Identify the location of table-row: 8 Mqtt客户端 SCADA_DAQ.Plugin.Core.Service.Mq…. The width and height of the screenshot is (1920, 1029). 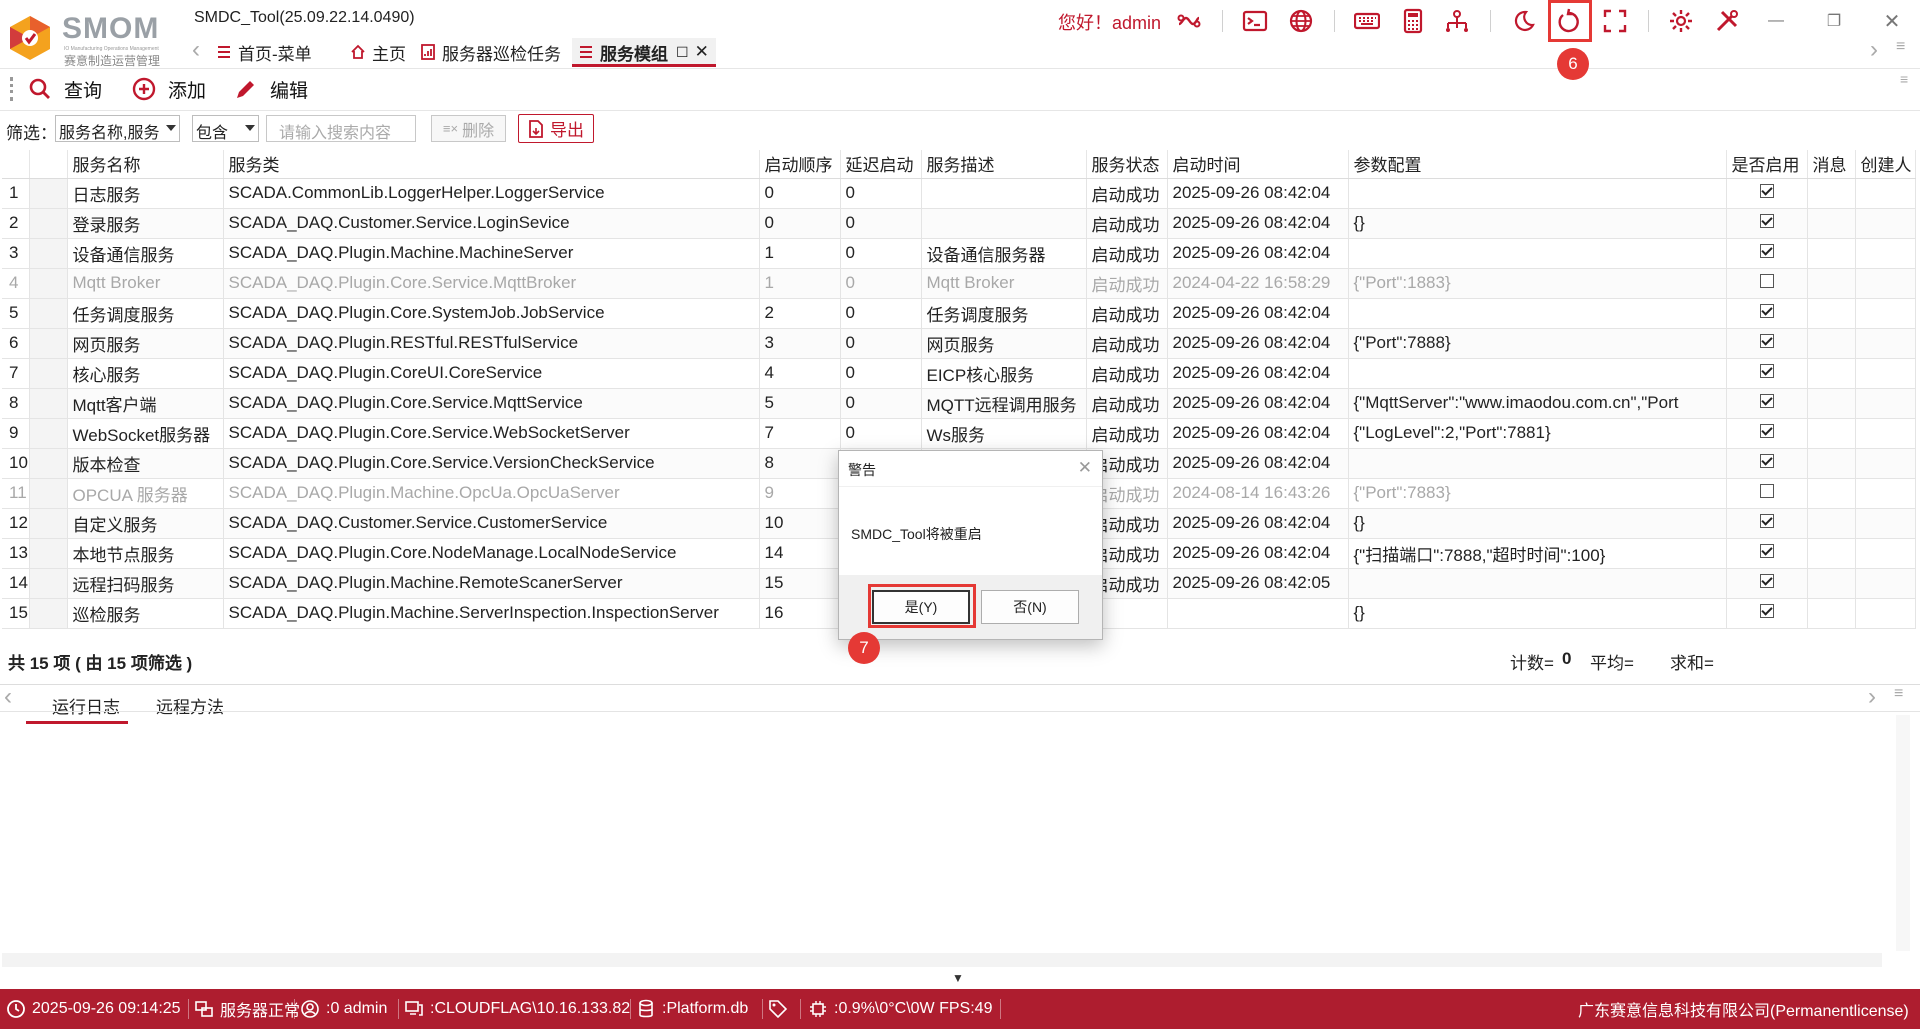
(959, 403).